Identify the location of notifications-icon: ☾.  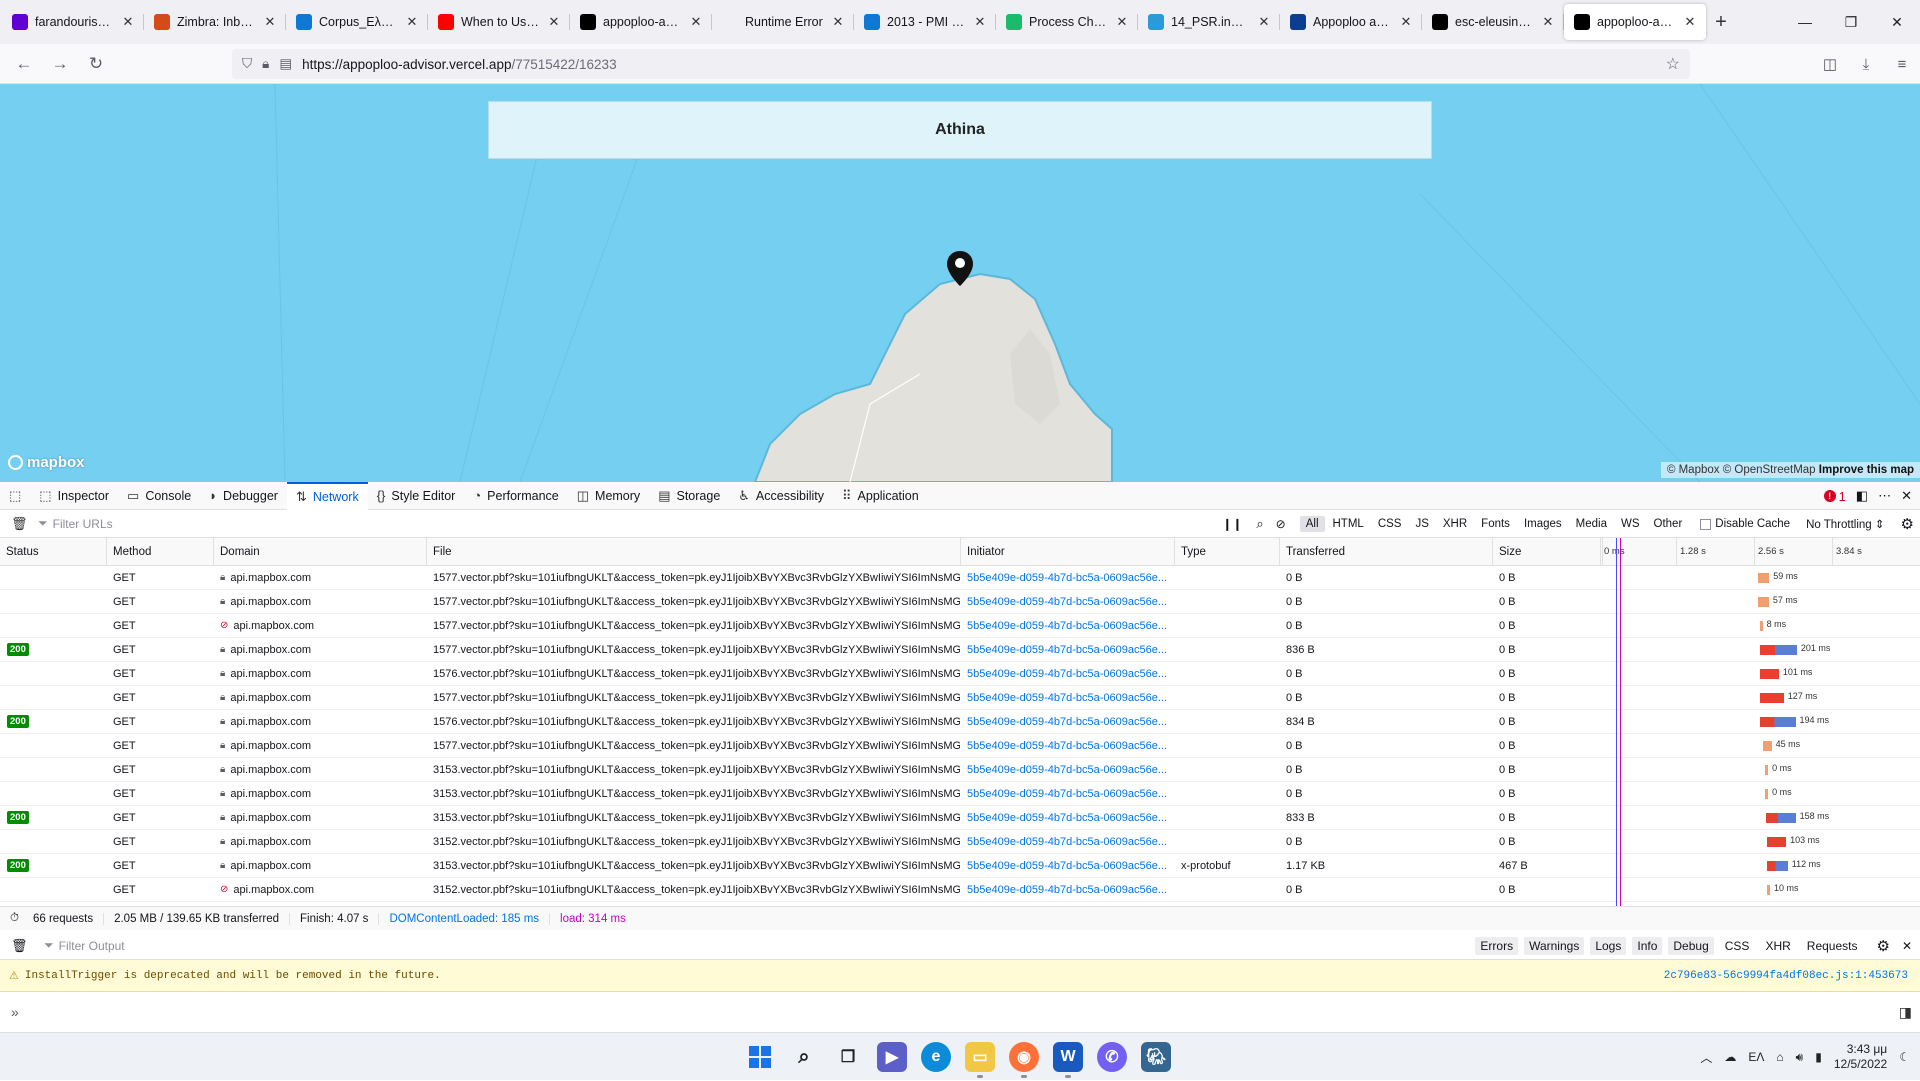
(1904, 1057).